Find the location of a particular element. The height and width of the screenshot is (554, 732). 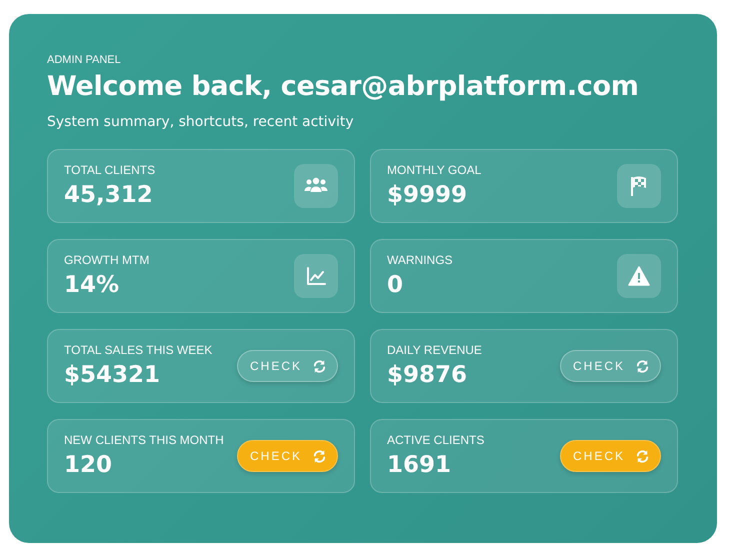

stat-value: $9876 is located at coordinates (427, 375).